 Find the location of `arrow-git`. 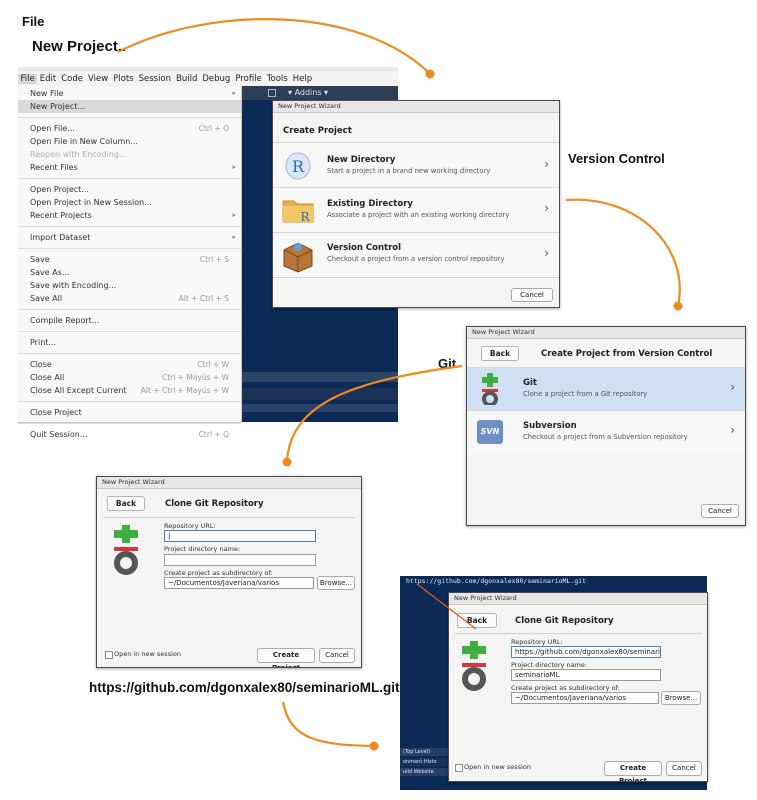

arrow-git is located at coordinates (374, 413).